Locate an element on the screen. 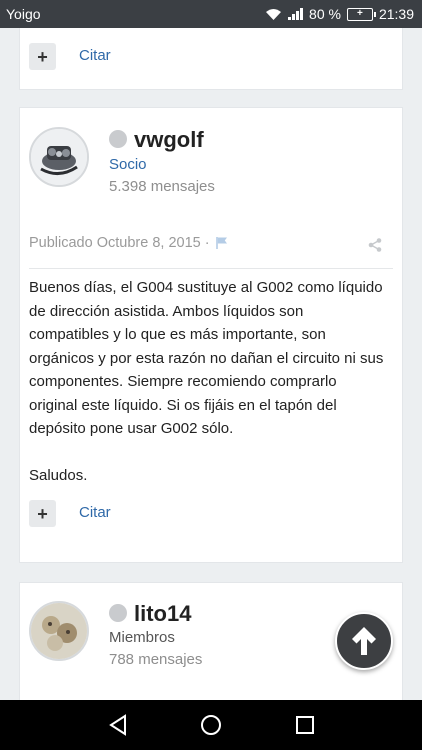 This screenshot has width=422, height=750. arrow-up-icon is located at coordinates (364, 641).